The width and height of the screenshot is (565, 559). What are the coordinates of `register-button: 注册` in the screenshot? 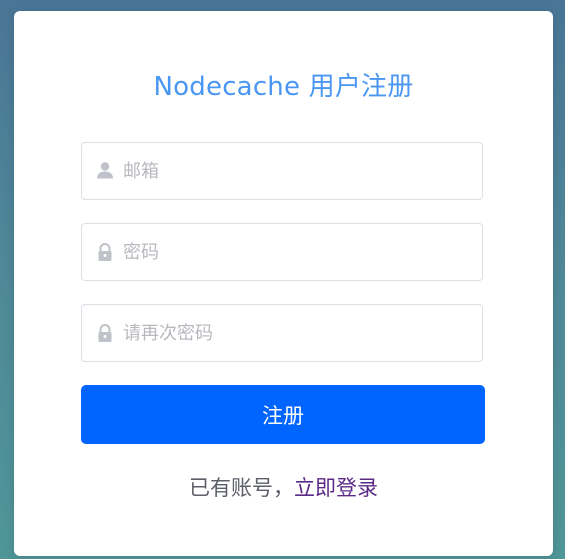 It's located at (283, 414).